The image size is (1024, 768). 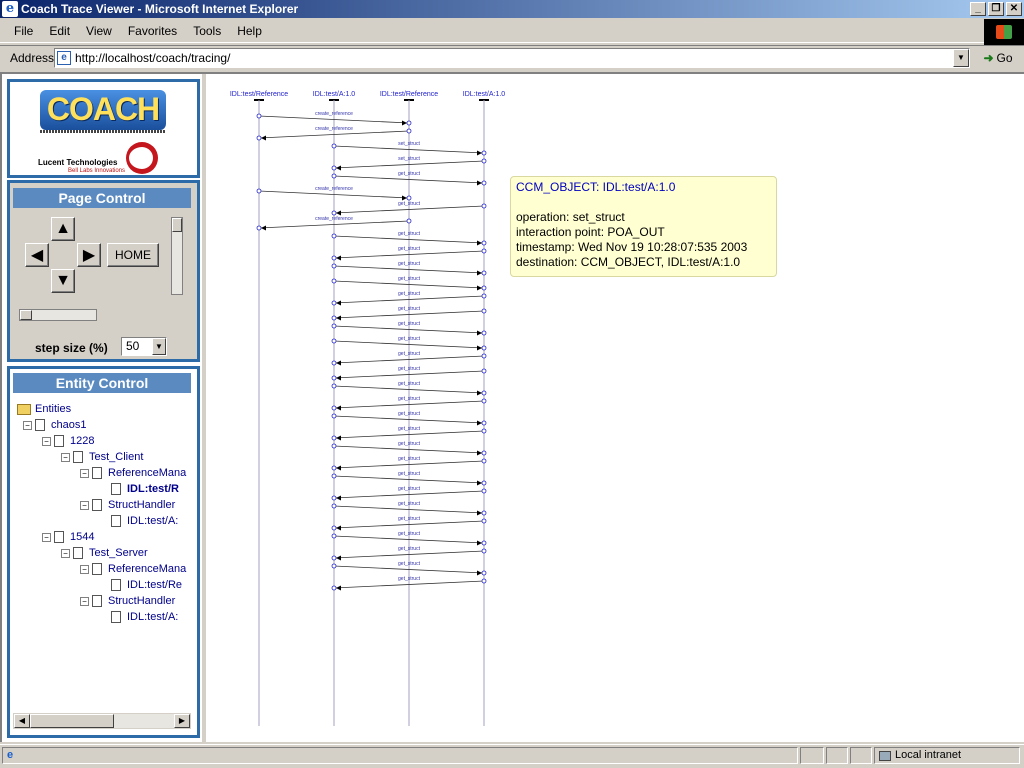 I want to click on menu-favorites: Favorites, so click(x=152, y=31).